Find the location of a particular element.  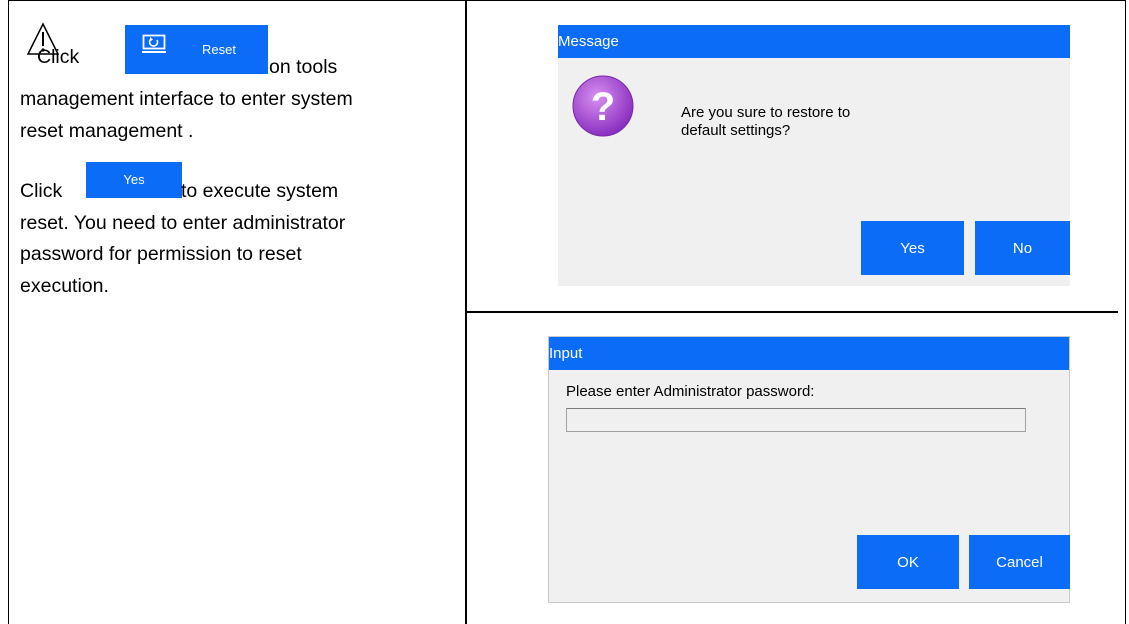

yes-button-illustration: Yes is located at coordinates (134, 180).